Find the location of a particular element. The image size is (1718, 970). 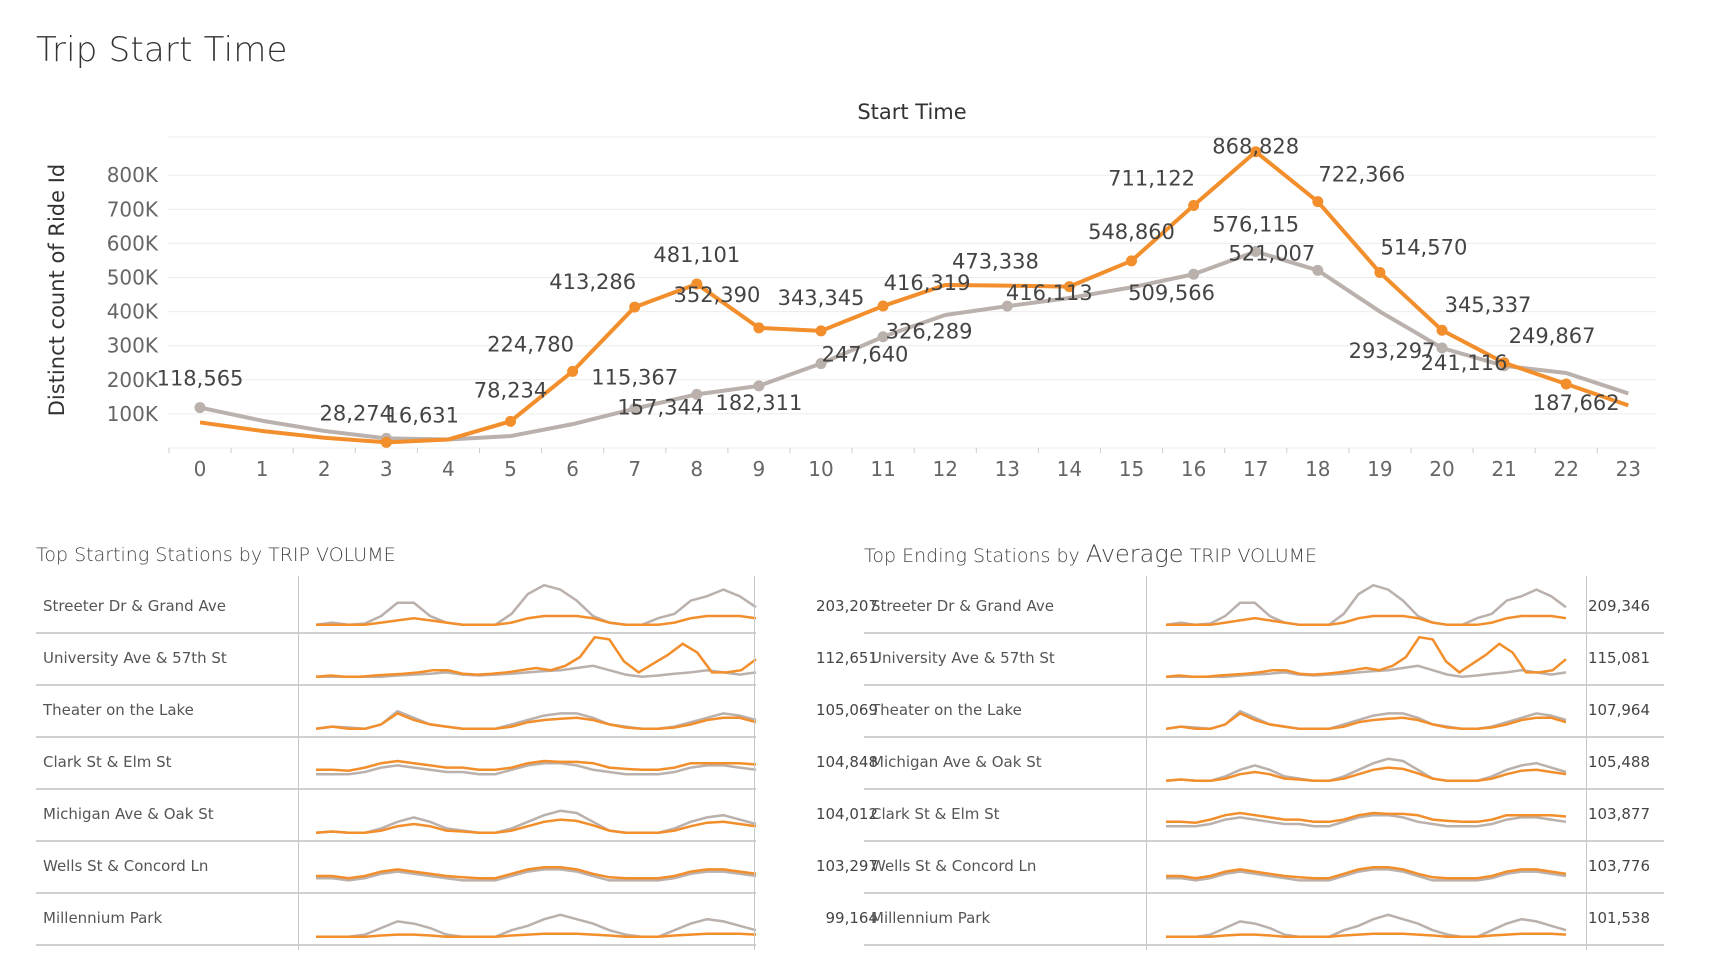

data-label: 416,113 is located at coordinates (1049, 293).